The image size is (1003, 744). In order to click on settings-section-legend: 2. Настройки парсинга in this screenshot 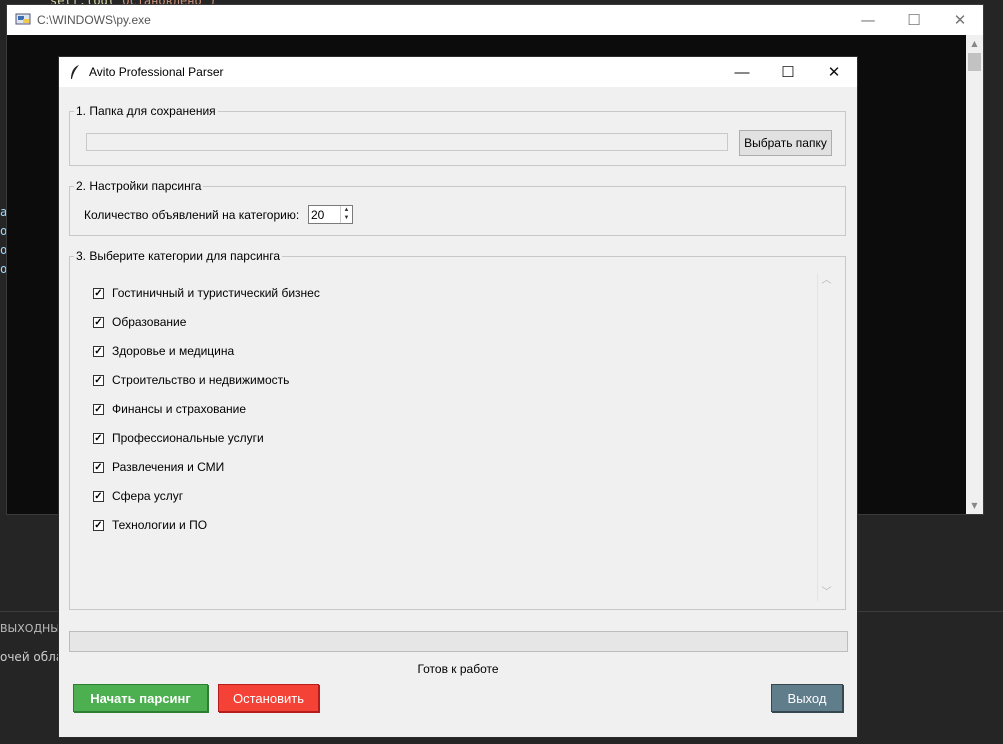, I will do `click(139, 186)`.